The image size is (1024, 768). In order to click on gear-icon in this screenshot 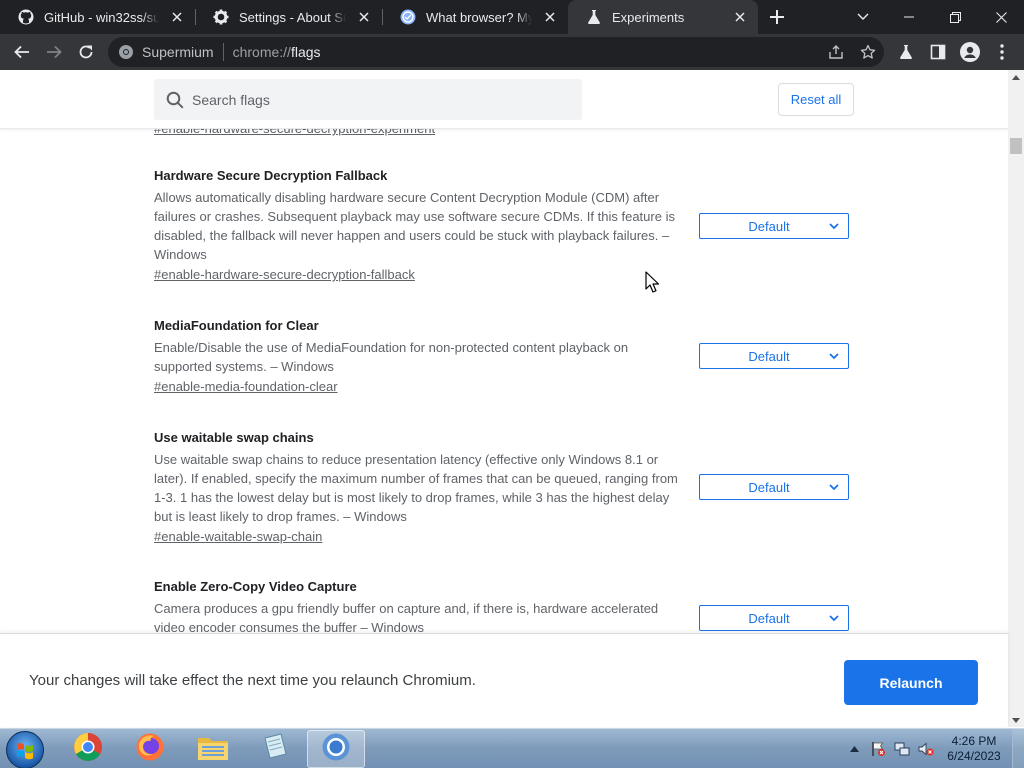, I will do `click(221, 17)`.